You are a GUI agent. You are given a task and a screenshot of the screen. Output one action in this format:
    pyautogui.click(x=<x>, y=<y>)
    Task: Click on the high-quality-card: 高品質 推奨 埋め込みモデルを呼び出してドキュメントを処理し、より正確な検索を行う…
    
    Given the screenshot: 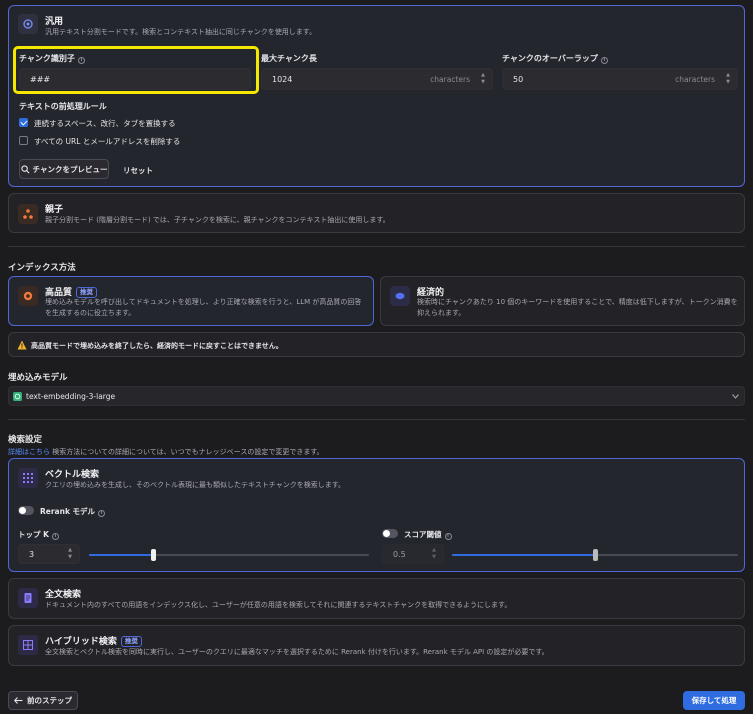 What is the action you would take?
    pyautogui.click(x=191, y=301)
    